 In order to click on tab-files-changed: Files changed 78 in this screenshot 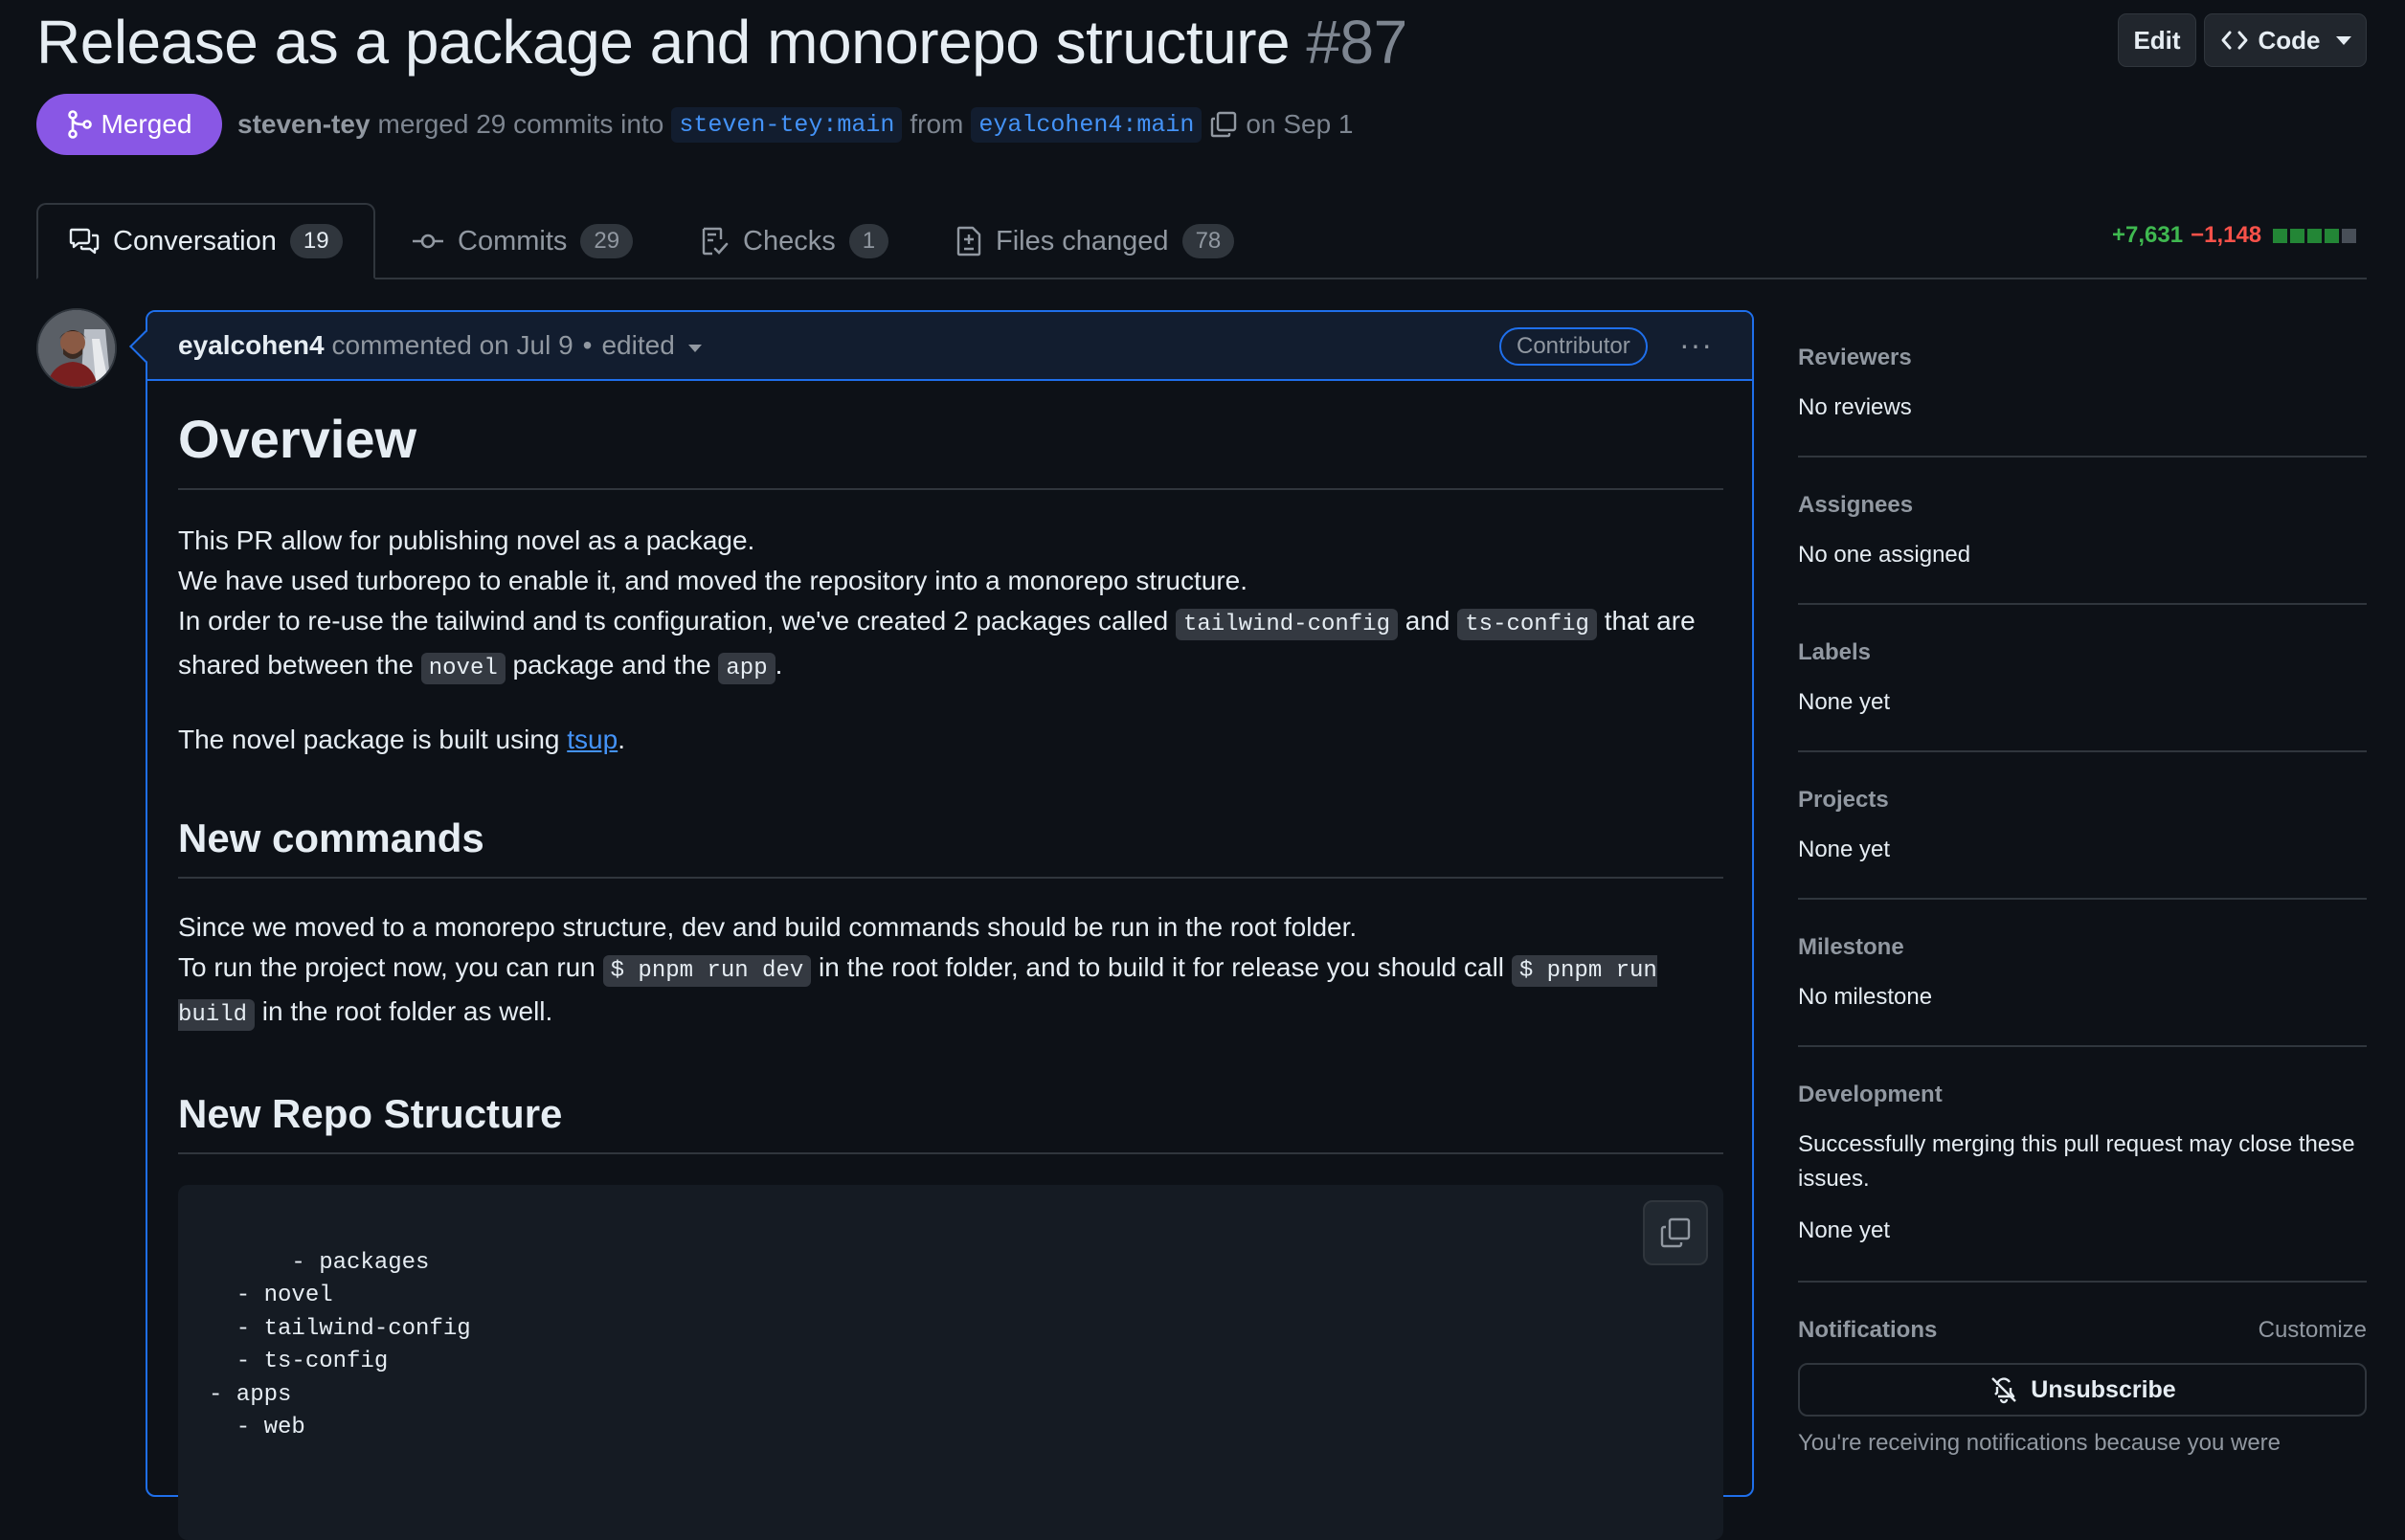, I will do `click(1095, 241)`.